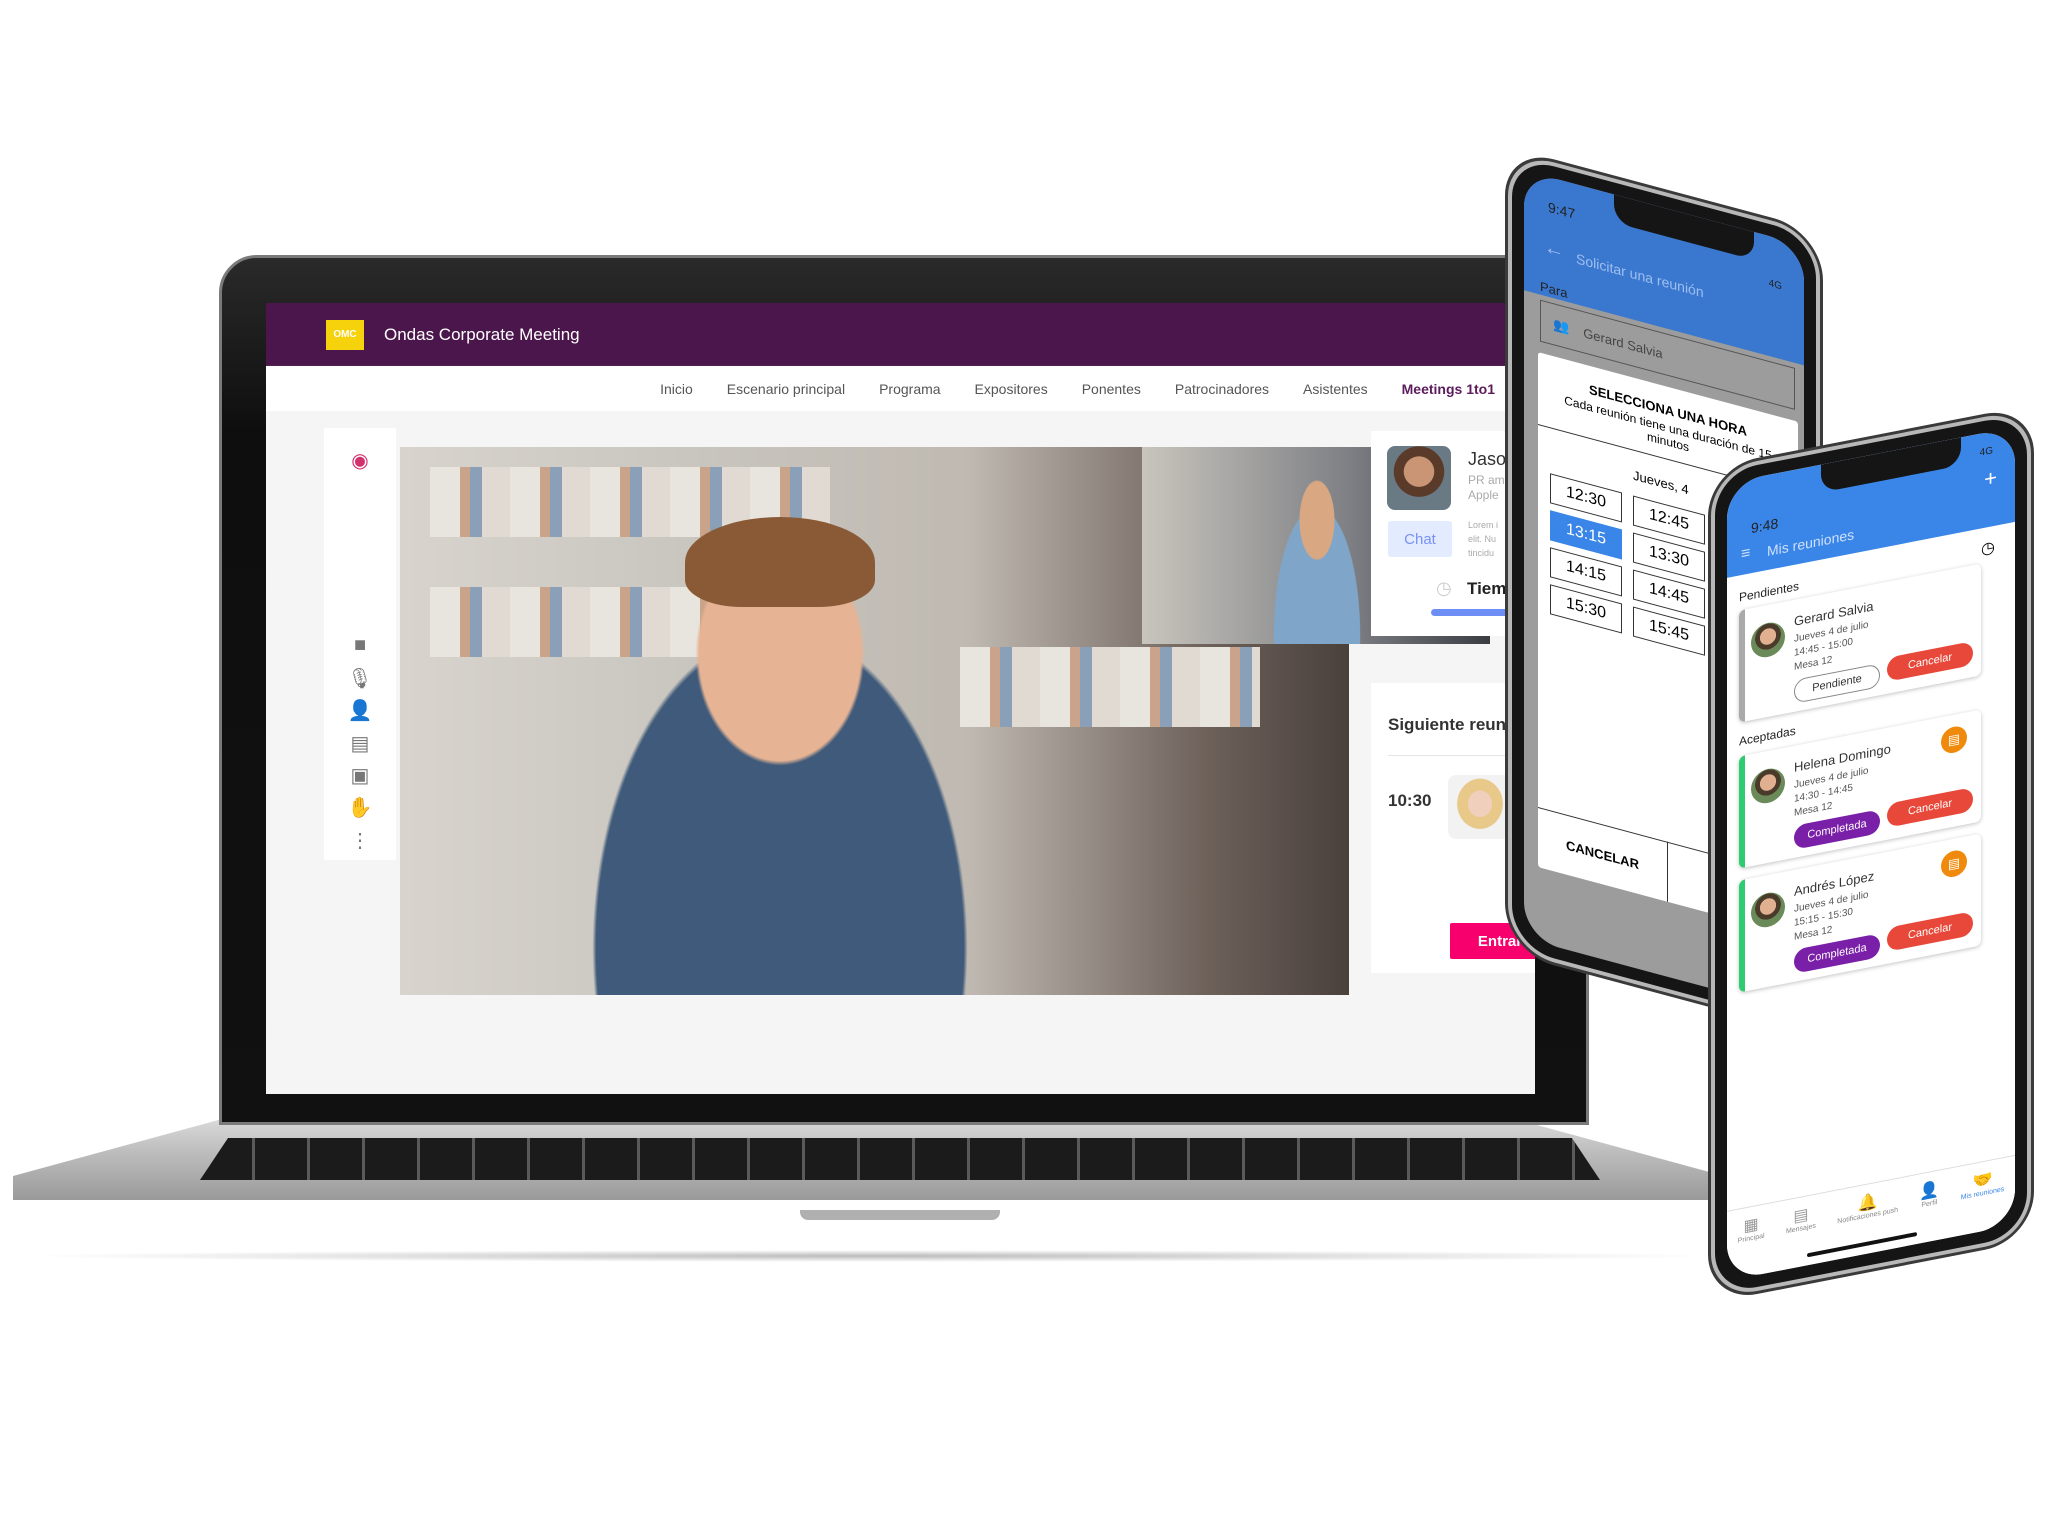  I want to click on date-label: Jueves, 4, so click(1661, 482).